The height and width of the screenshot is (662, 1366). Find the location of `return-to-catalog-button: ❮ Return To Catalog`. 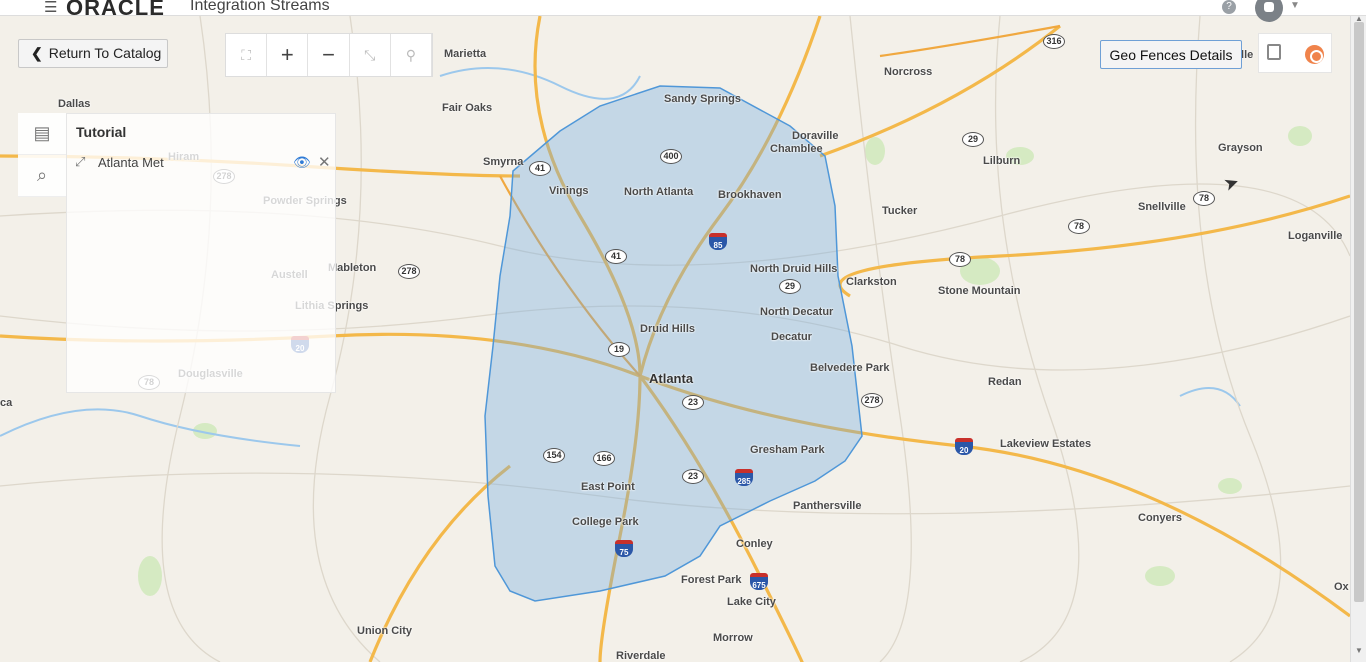

return-to-catalog-button: ❮ Return To Catalog is located at coordinates (93, 53).